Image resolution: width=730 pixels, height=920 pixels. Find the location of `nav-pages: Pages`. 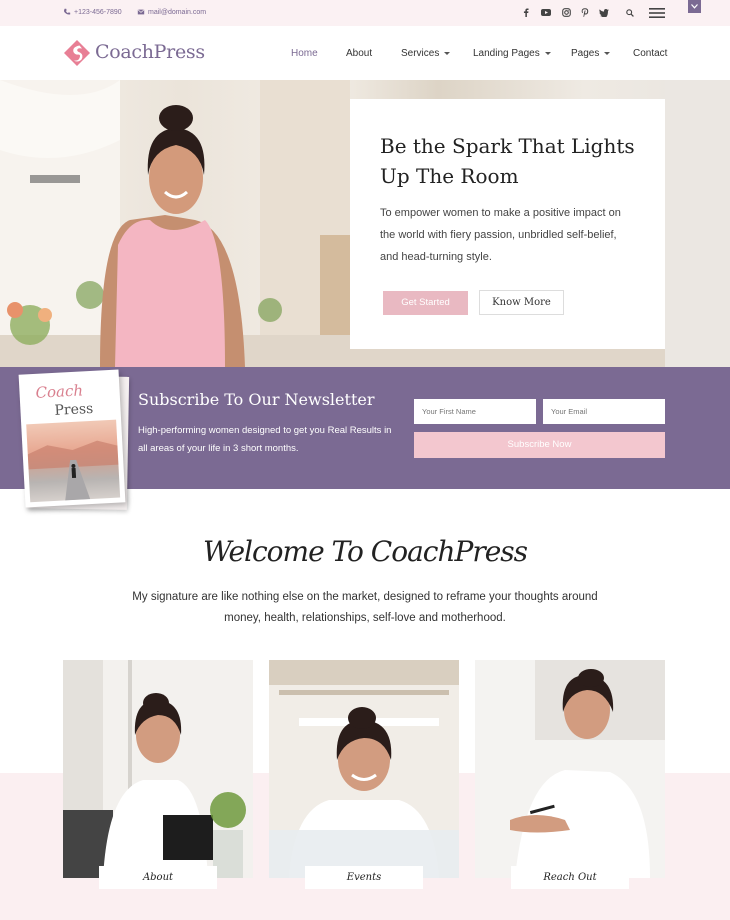

nav-pages: Pages is located at coordinates (591, 53).